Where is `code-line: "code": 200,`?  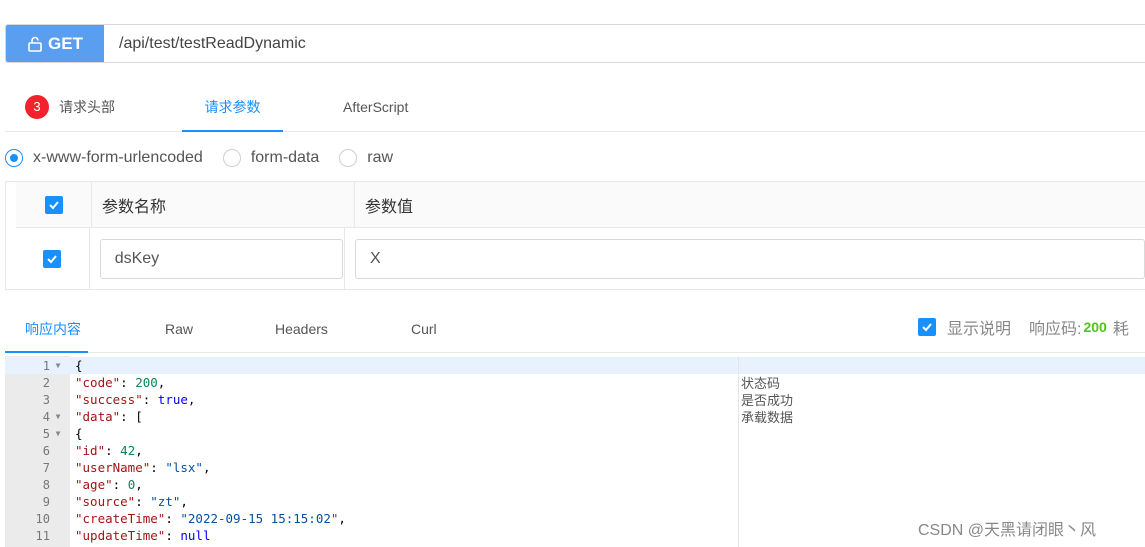
code-line: "code": 200, is located at coordinates (120, 382).